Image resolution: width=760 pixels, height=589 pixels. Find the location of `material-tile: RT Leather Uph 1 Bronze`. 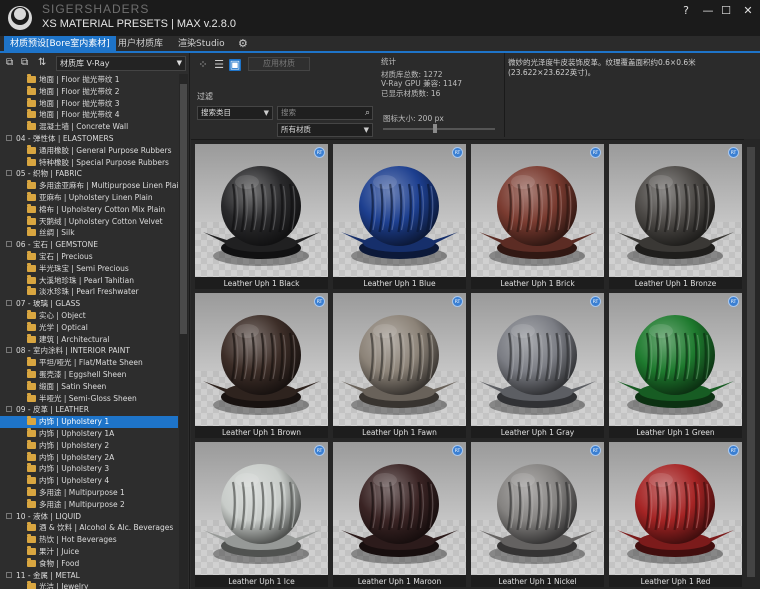

material-tile: RT Leather Uph 1 Bronze is located at coordinates (675, 216).